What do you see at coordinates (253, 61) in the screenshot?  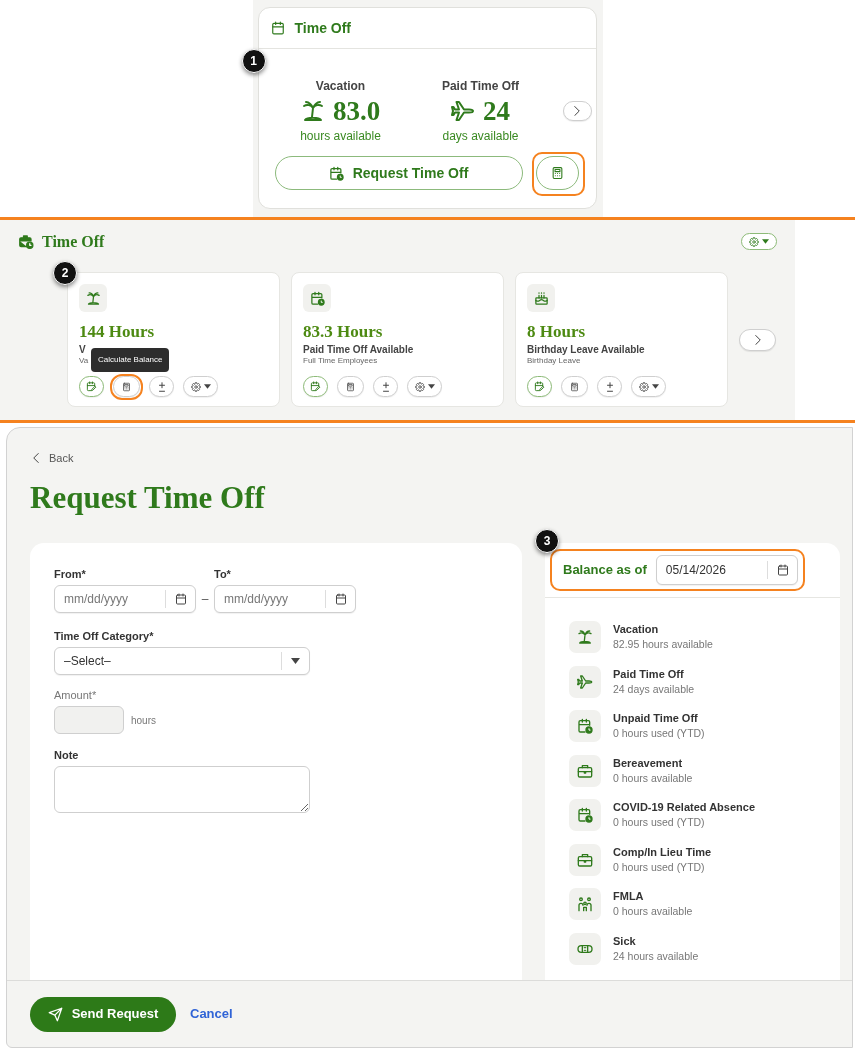 I see `callout-marker: 1` at bounding box center [253, 61].